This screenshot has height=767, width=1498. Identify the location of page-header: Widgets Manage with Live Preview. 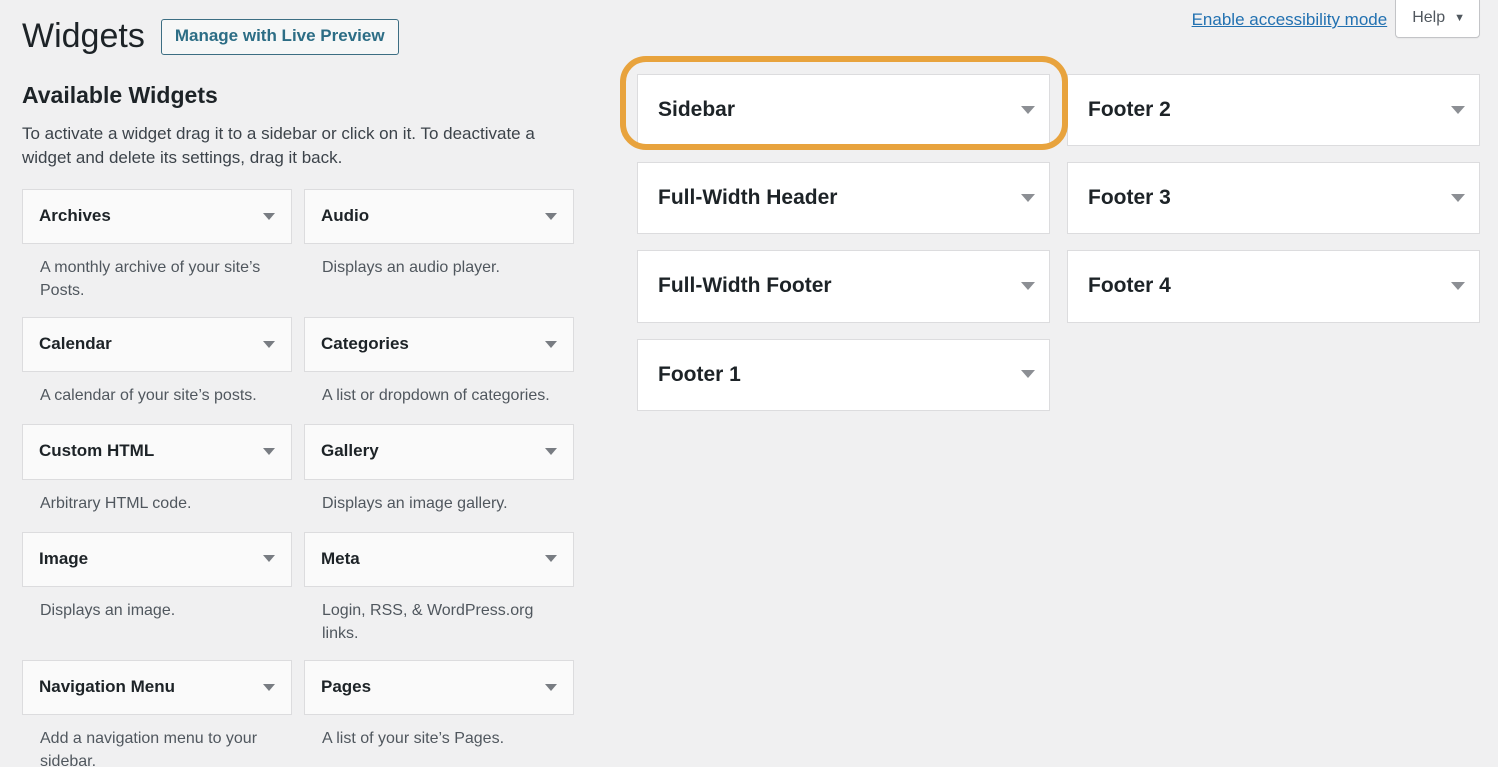
(210, 36).